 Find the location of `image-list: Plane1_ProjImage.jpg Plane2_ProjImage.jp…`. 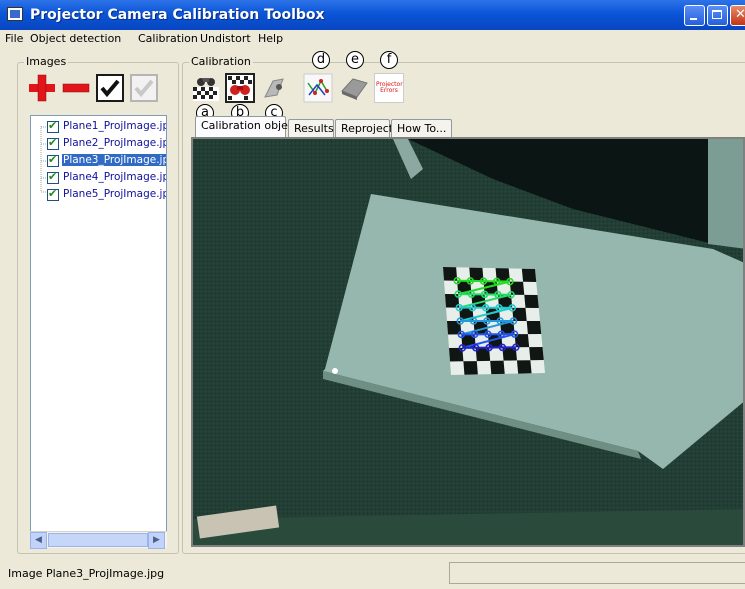

image-list: Plane1_ProjImage.jpg Plane2_ProjImage.jp… is located at coordinates (98, 331).